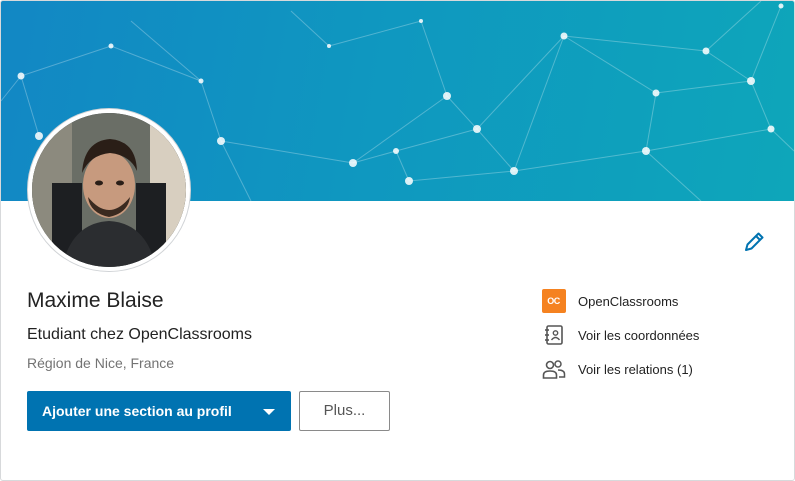  Describe the element at coordinates (639, 335) in the screenshot. I see `sidebar-item-label: Voir les coordonnées` at that location.